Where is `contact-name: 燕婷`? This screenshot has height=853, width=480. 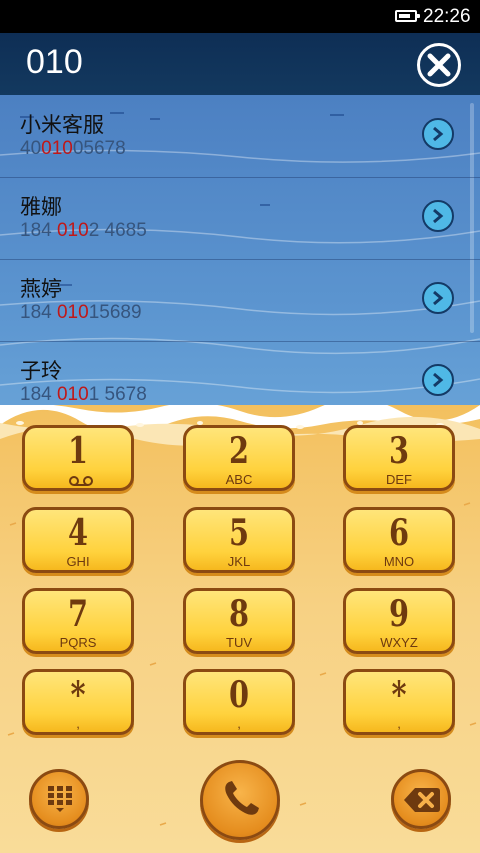
contact-name: 燕婷 is located at coordinates (41, 289).